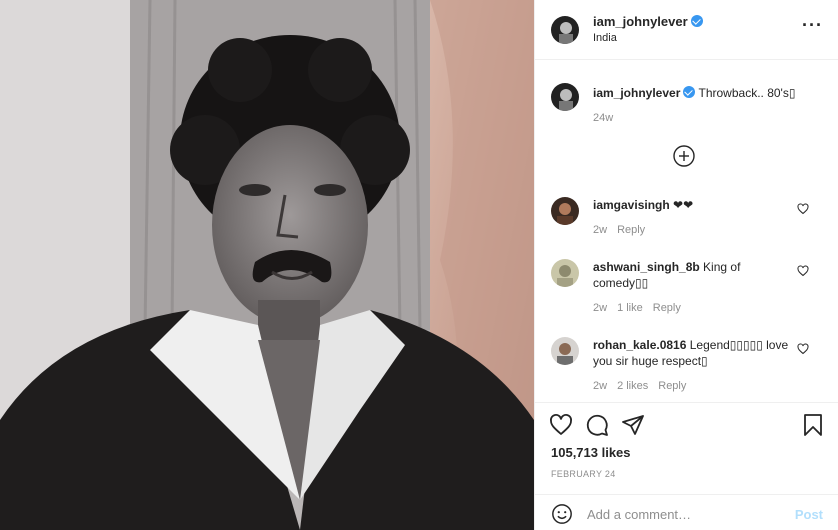 This screenshot has height=530, width=838. Describe the element at coordinates (636, 93) in the screenshot. I see `caption-username: iam_johnylever` at that location.